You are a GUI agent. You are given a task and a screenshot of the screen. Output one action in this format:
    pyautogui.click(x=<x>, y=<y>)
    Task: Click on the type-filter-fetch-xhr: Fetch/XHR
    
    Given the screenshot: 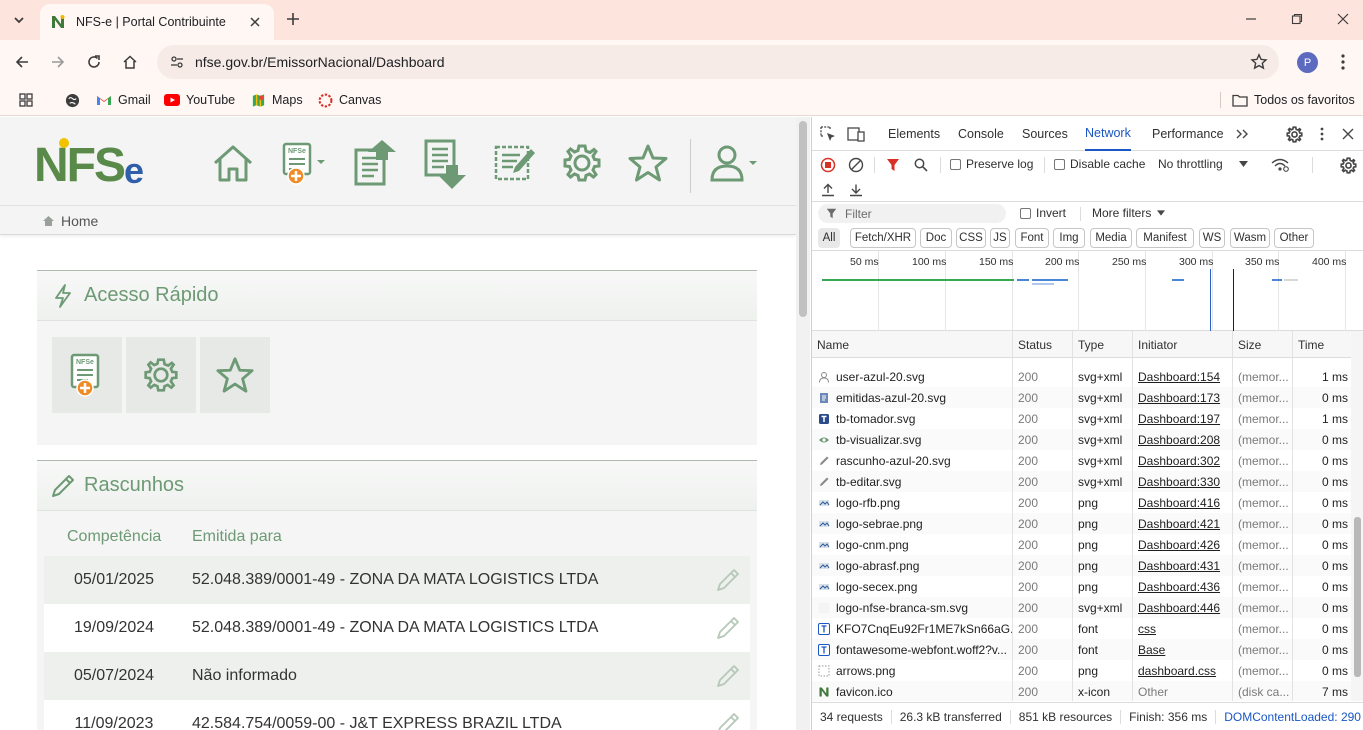 What is the action you would take?
    pyautogui.click(x=883, y=238)
    